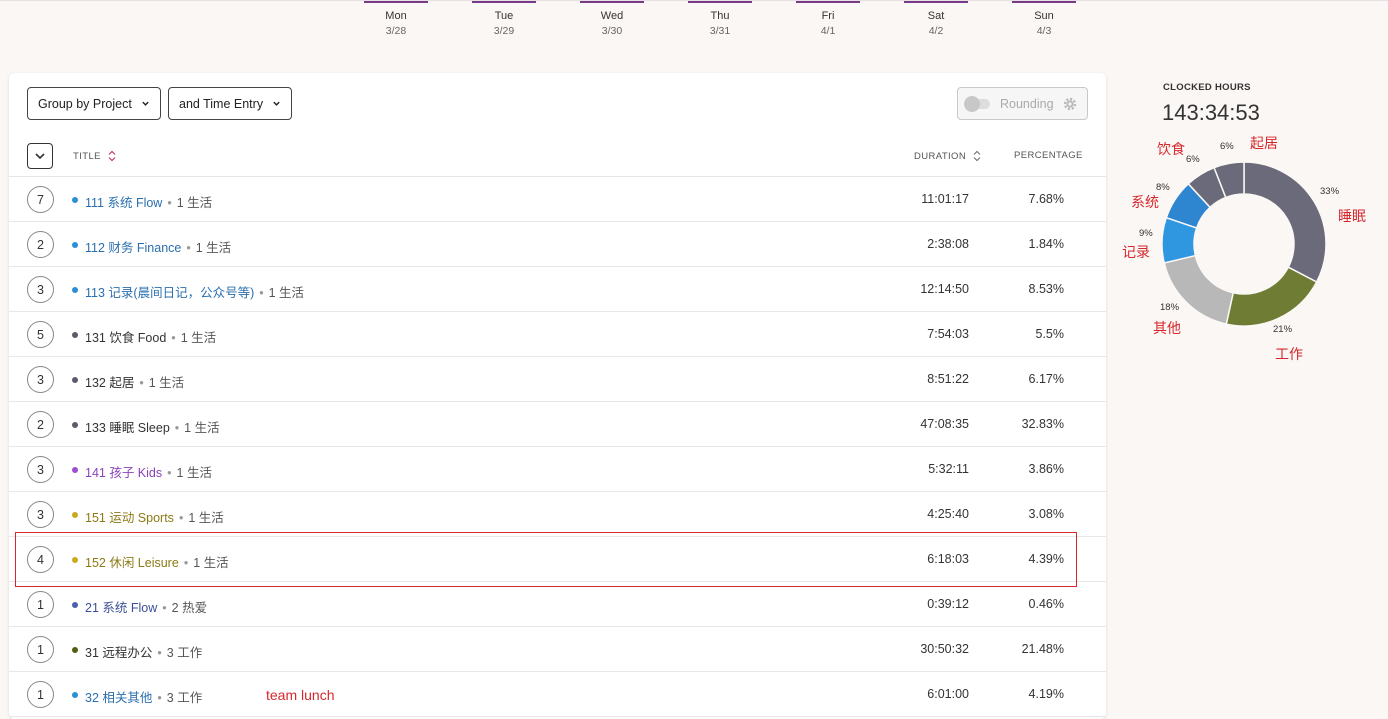  Describe the element at coordinates (1046, 514) in the screenshot. I see `row-percentage: 3.08%` at that location.